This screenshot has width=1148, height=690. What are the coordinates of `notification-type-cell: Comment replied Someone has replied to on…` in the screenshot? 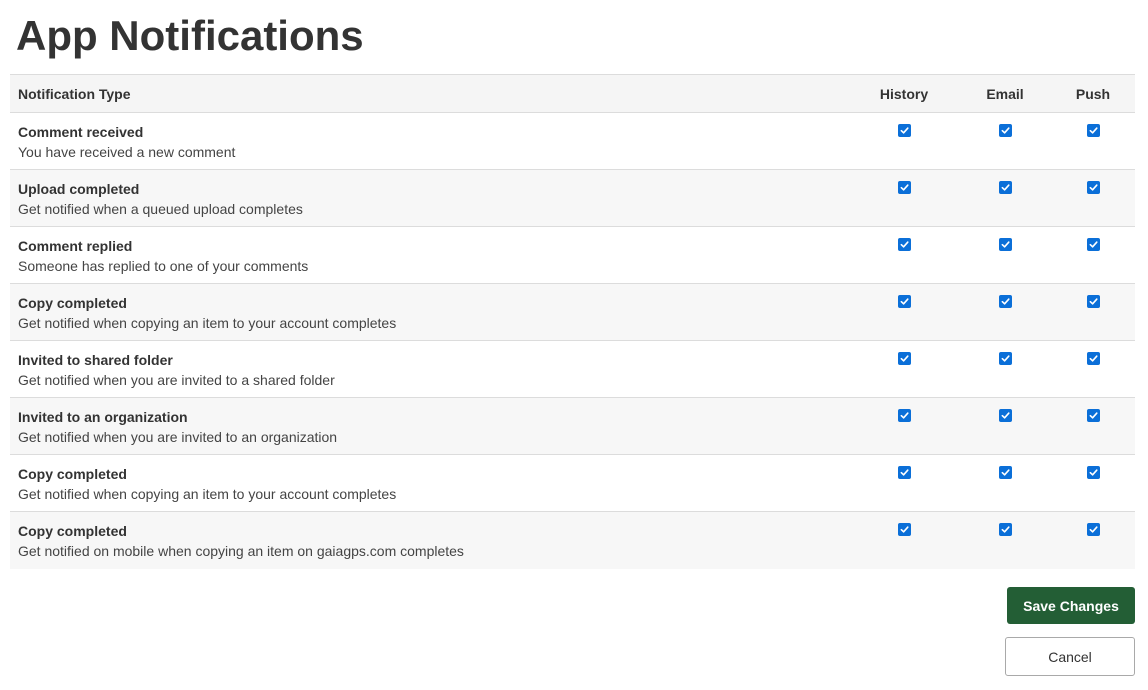 It's located at (431, 250).